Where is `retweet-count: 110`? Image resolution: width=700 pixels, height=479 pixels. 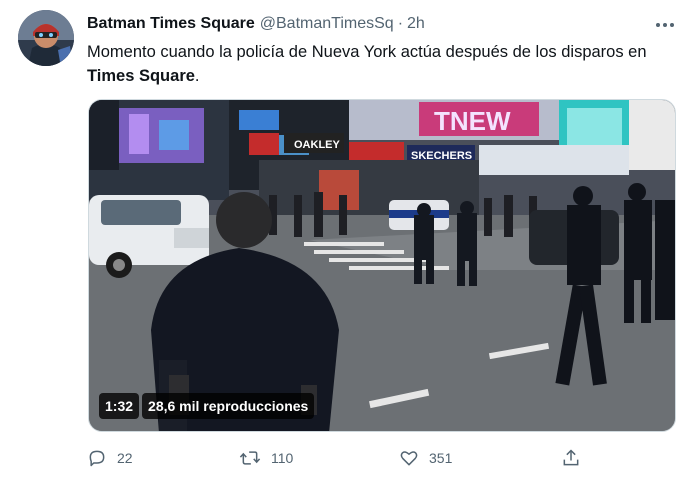 retweet-count: 110 is located at coordinates (282, 458).